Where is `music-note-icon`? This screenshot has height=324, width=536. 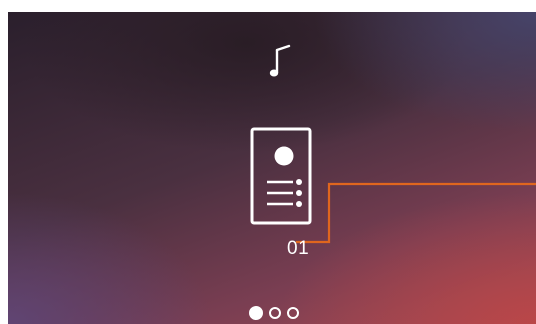
music-note-icon is located at coordinates (281, 62).